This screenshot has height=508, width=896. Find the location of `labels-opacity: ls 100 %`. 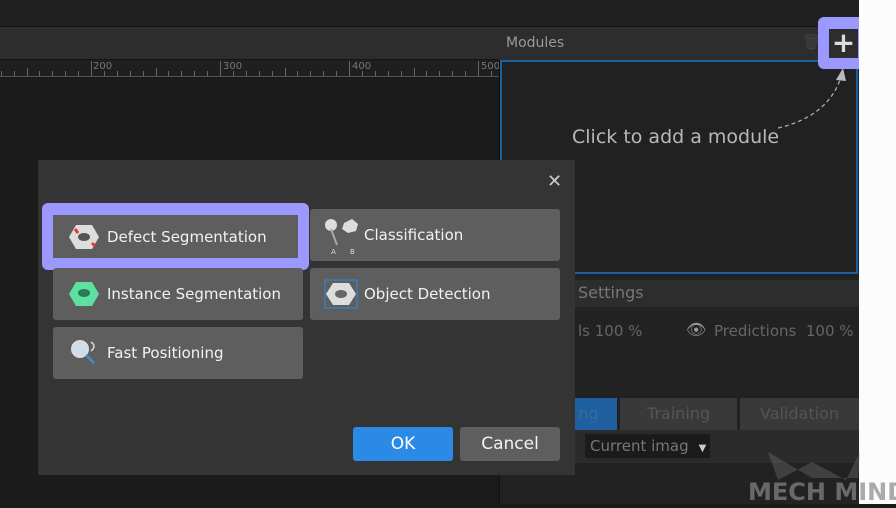

labels-opacity: ls 100 % is located at coordinates (610, 331).